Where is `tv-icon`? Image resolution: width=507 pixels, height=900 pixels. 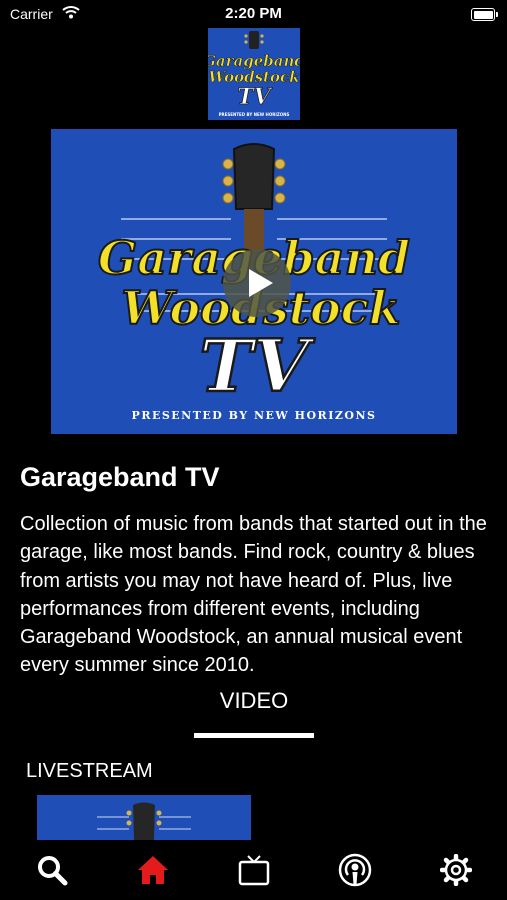 tv-icon is located at coordinates (254, 870).